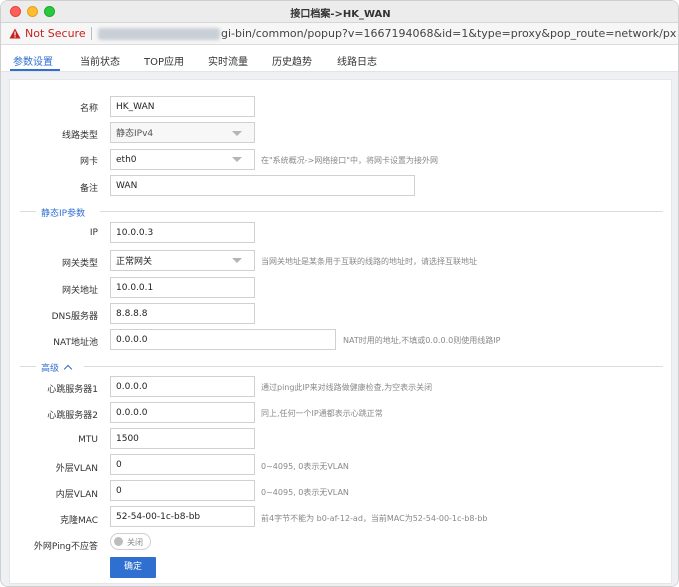 This screenshot has width=679, height=587. Describe the element at coordinates (76, 469) in the screenshot. I see `outer-vlan-label: 外层VLAN` at that location.